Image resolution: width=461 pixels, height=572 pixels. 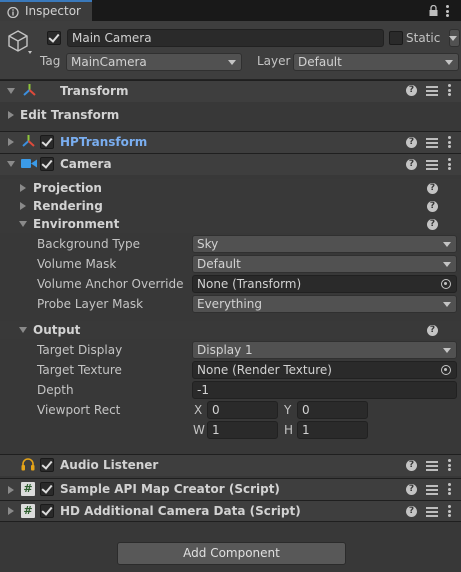 I want to click on viewport-w-label: W, so click(x=199, y=430).